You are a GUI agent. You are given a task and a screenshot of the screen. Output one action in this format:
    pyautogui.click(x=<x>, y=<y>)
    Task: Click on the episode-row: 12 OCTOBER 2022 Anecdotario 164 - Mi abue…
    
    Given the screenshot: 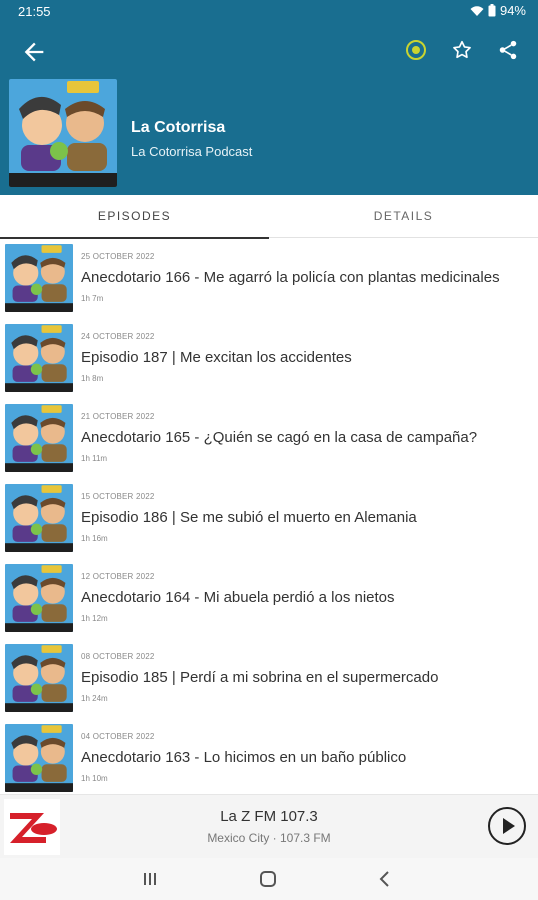 What is the action you would take?
    pyautogui.click(x=269, y=598)
    